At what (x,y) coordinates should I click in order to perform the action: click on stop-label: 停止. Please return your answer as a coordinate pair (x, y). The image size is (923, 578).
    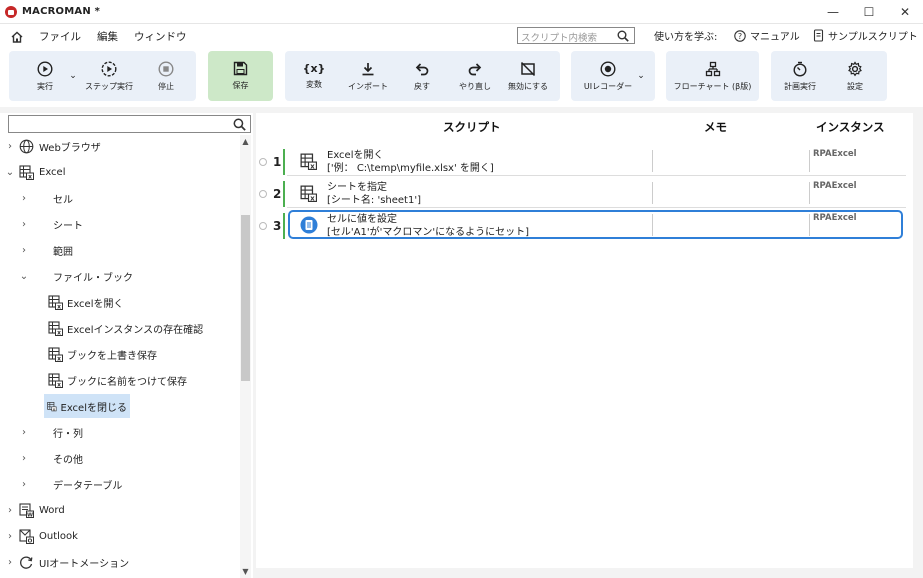
    Looking at the image, I should click on (166, 86).